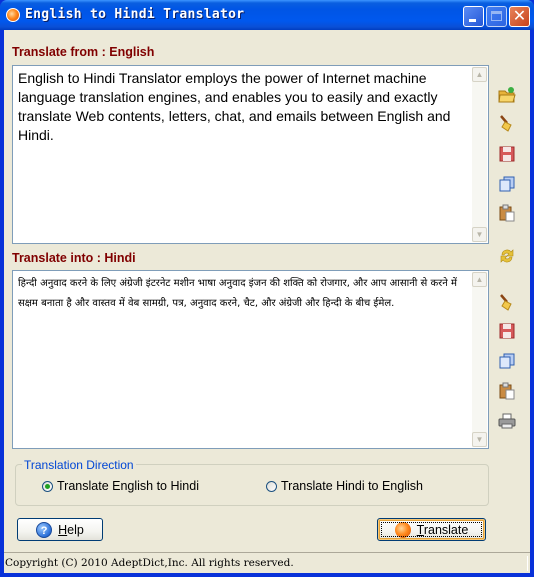 Image resolution: width=534 pixels, height=577 pixels. What do you see at coordinates (479, 154) in the screenshot?
I see `source-scrollbar: ▲ ▼` at bounding box center [479, 154].